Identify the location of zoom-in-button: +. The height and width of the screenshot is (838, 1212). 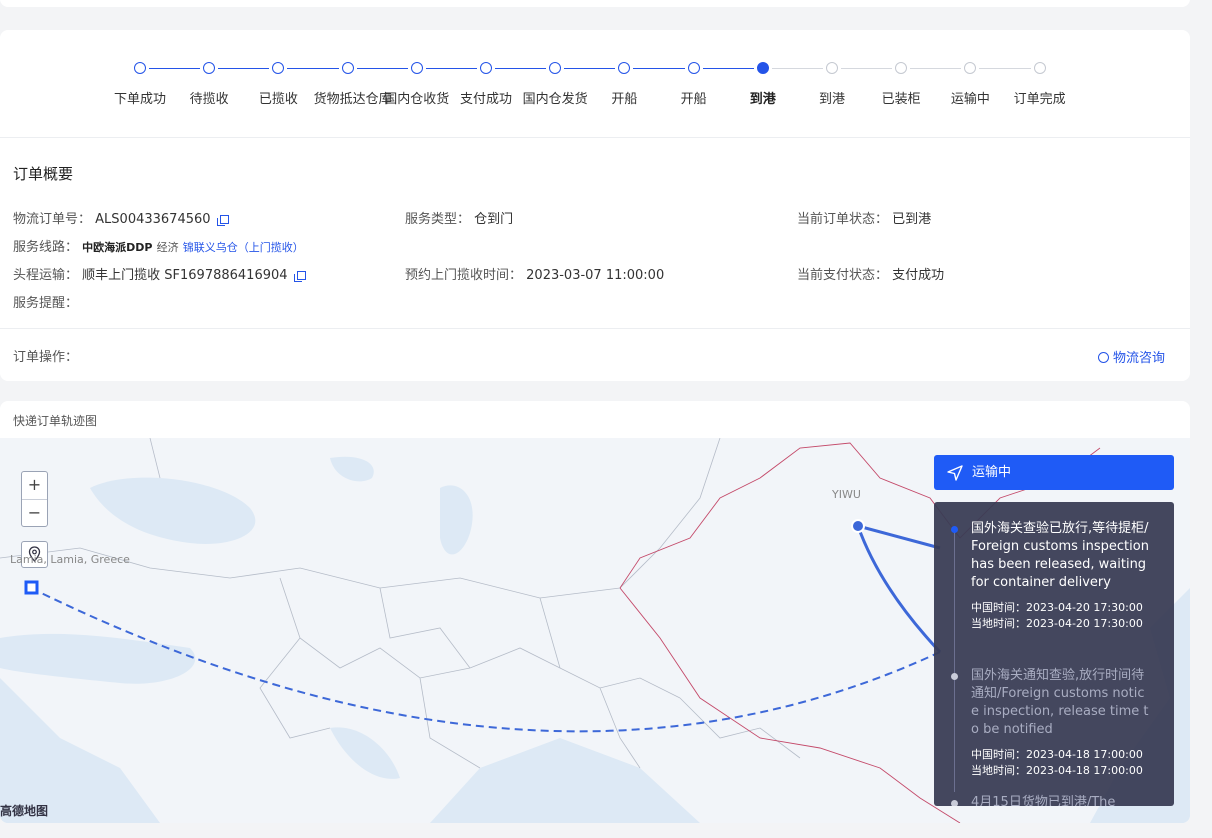
(34, 485).